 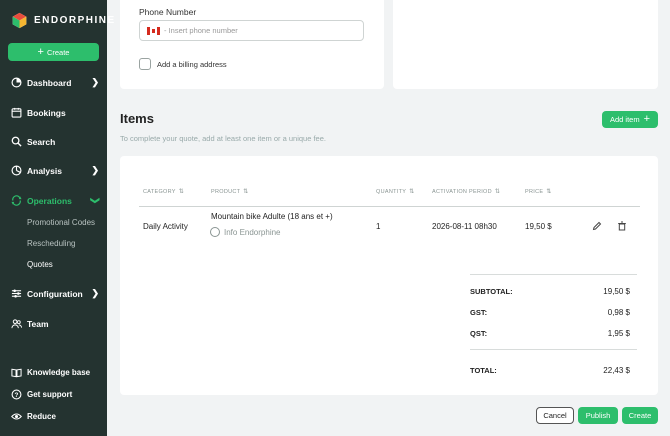 What do you see at coordinates (51, 243) in the screenshot?
I see `sidebar-subitem-rescheduling: Rescheduling` at bounding box center [51, 243].